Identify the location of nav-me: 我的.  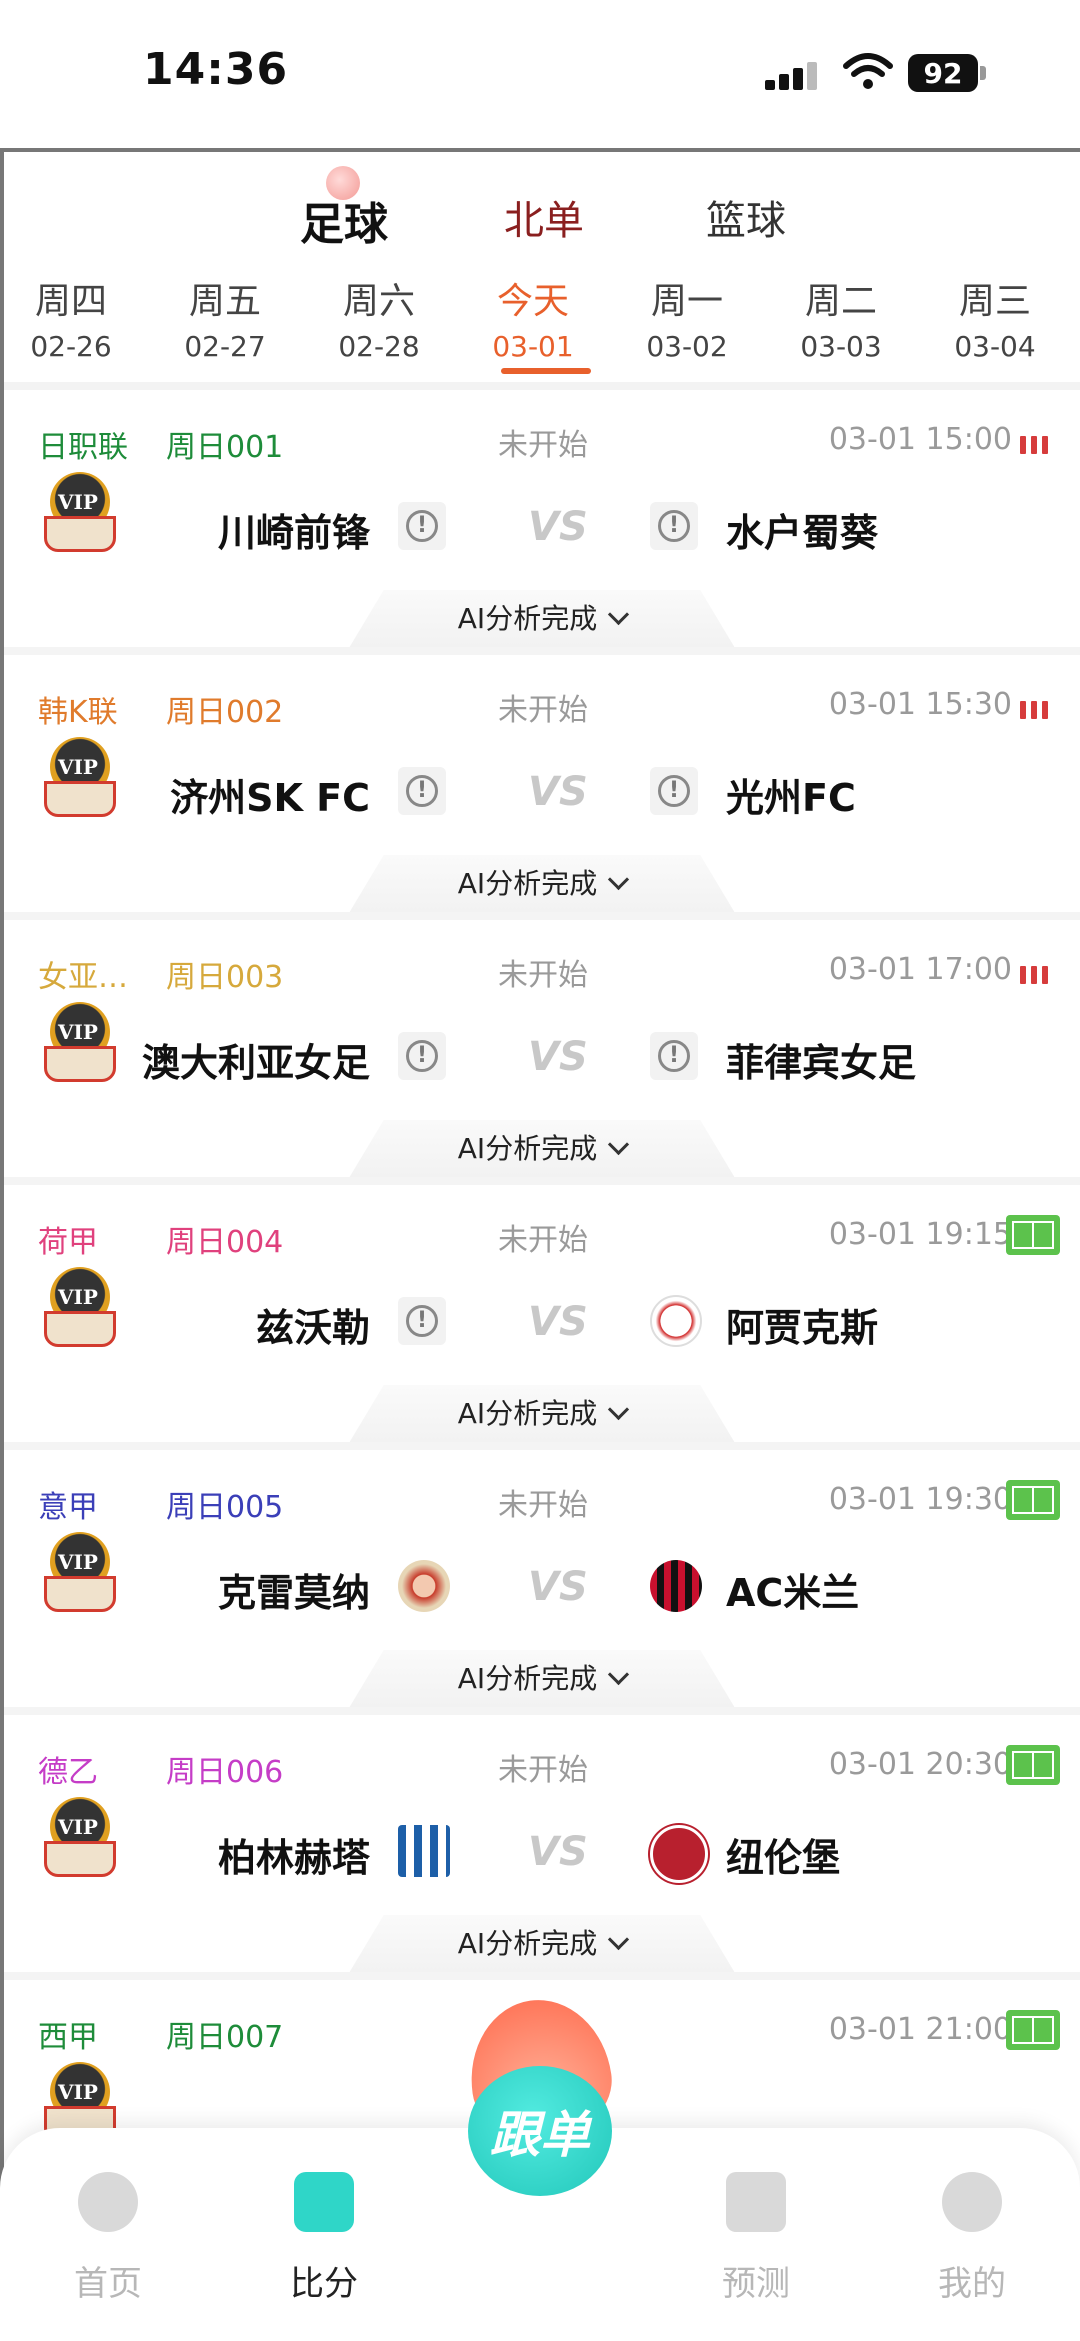
(972, 2238).